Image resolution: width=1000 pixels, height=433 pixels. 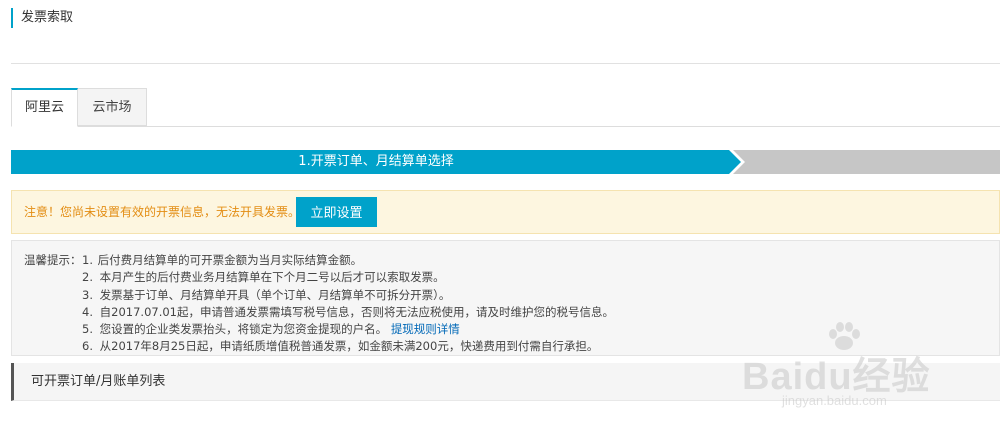 I want to click on tip-text: 后付费月结算单的可开票金额为当月实际结算金额。, so click(x=230, y=260).